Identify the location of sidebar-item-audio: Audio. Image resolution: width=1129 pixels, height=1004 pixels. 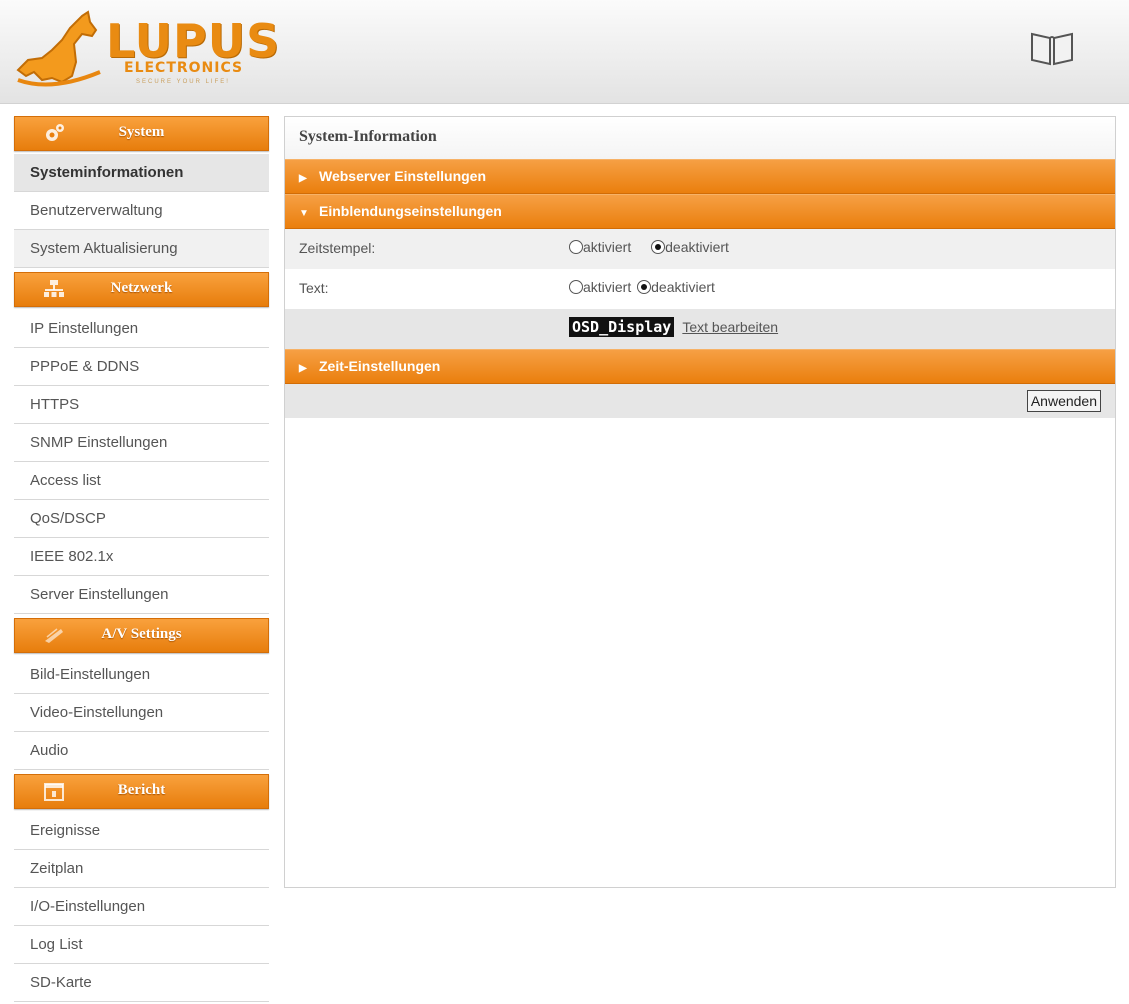
(141, 751).